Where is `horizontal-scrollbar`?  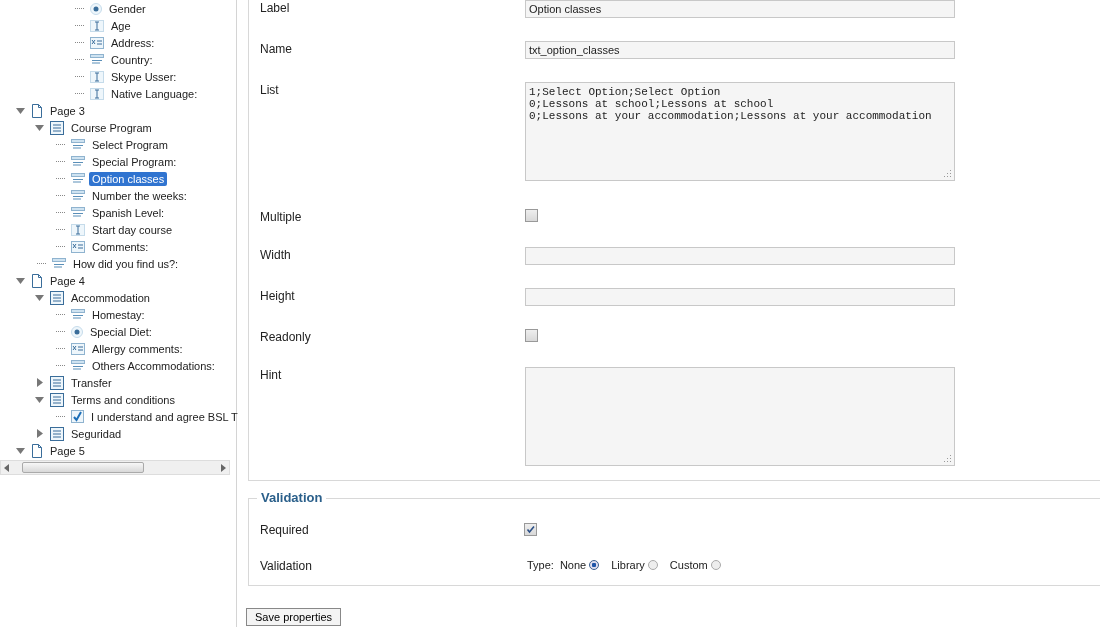
horizontal-scrollbar is located at coordinates (115, 467).